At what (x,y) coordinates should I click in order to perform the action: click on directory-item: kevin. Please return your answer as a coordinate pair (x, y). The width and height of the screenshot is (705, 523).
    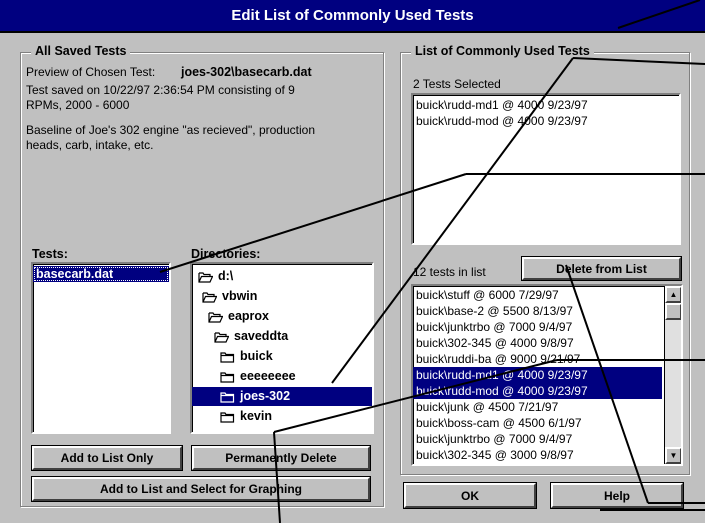
    Looking at the image, I should click on (296, 416).